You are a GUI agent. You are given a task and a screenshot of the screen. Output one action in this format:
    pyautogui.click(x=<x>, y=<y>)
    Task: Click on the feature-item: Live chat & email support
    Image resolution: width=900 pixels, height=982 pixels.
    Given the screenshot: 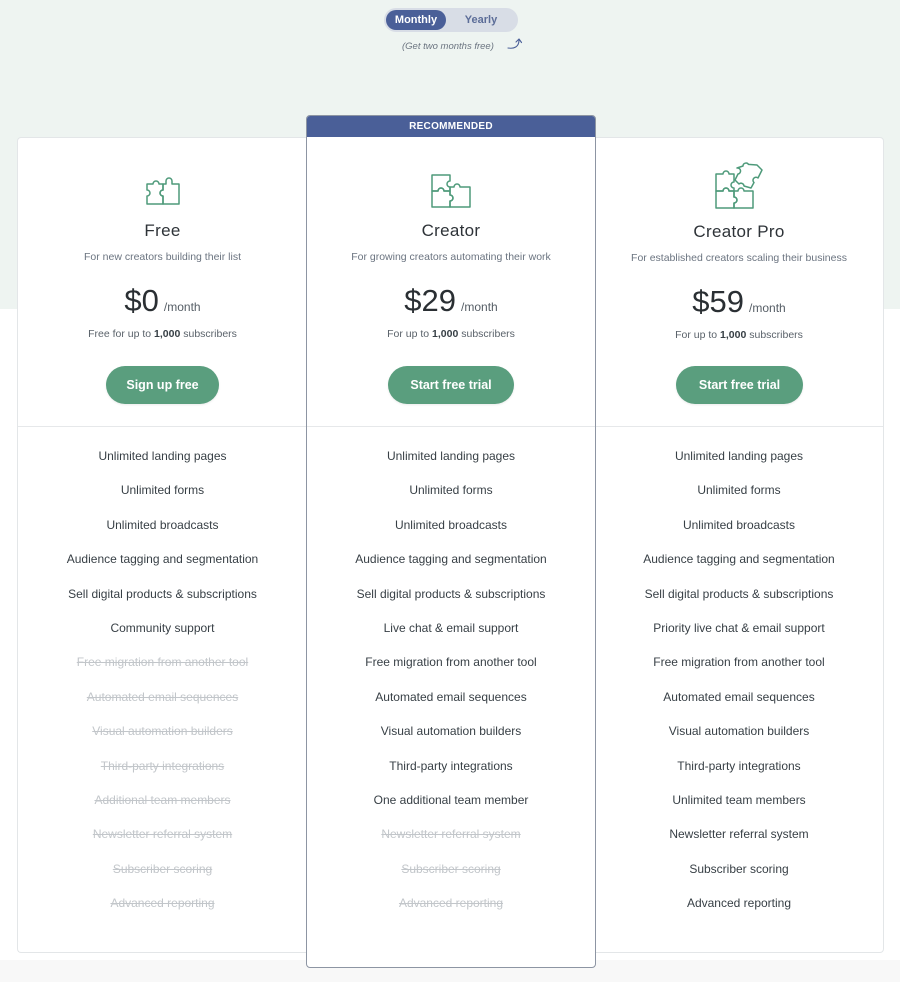 What is the action you would take?
    pyautogui.click(x=451, y=628)
    